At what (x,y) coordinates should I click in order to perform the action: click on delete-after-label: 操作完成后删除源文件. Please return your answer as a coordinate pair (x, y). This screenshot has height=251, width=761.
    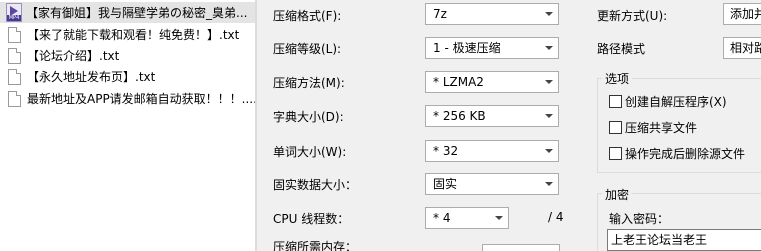
    Looking at the image, I should click on (685, 154).